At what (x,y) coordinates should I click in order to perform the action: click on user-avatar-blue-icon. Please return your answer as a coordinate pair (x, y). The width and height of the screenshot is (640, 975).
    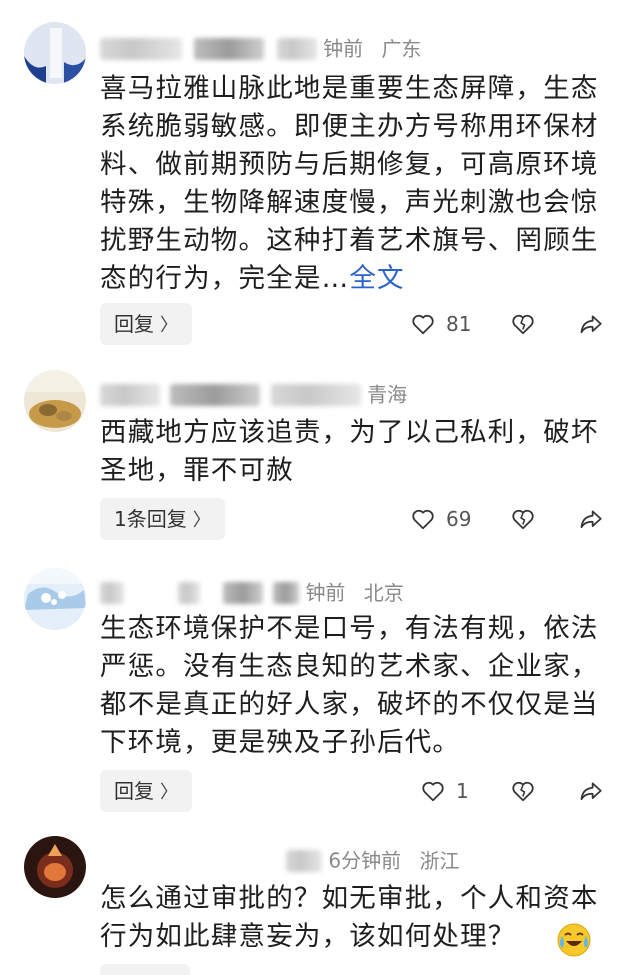
    Looking at the image, I should click on (55, 53).